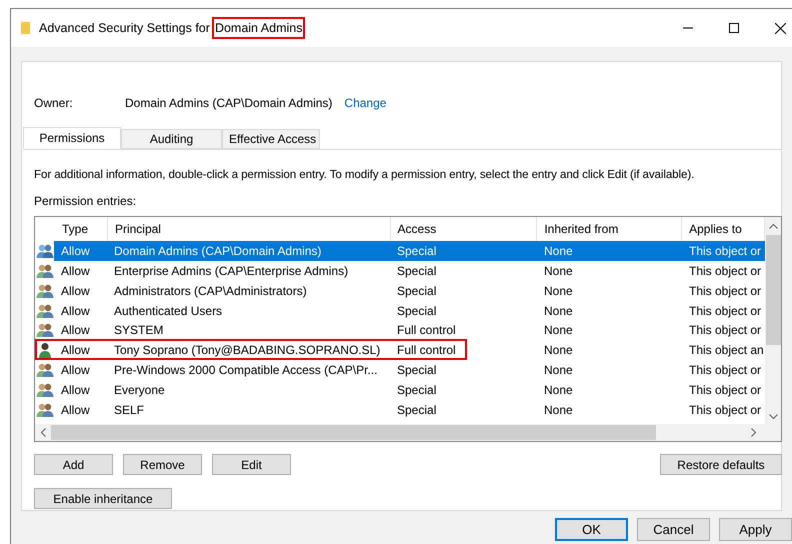 Image resolution: width=792 pixels, height=544 pixels. What do you see at coordinates (773, 226) in the screenshot?
I see `scroll-up-icon` at bounding box center [773, 226].